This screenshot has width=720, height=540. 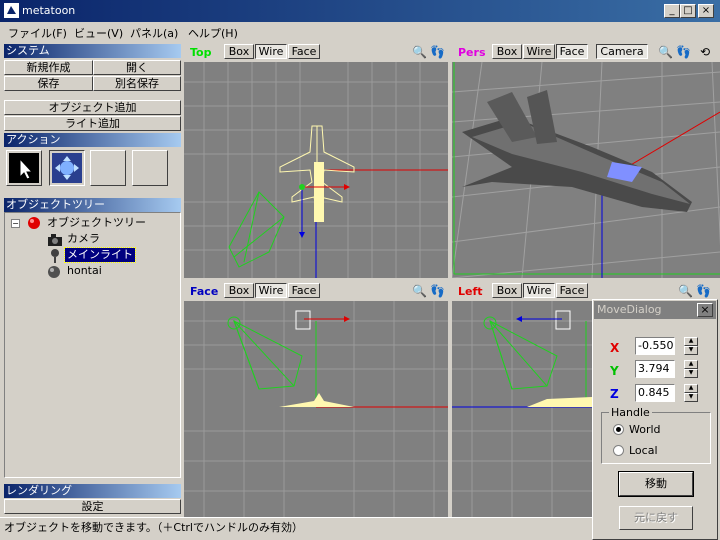 What do you see at coordinates (92, 140) in the screenshot?
I see `action-heading: アクション` at bounding box center [92, 140].